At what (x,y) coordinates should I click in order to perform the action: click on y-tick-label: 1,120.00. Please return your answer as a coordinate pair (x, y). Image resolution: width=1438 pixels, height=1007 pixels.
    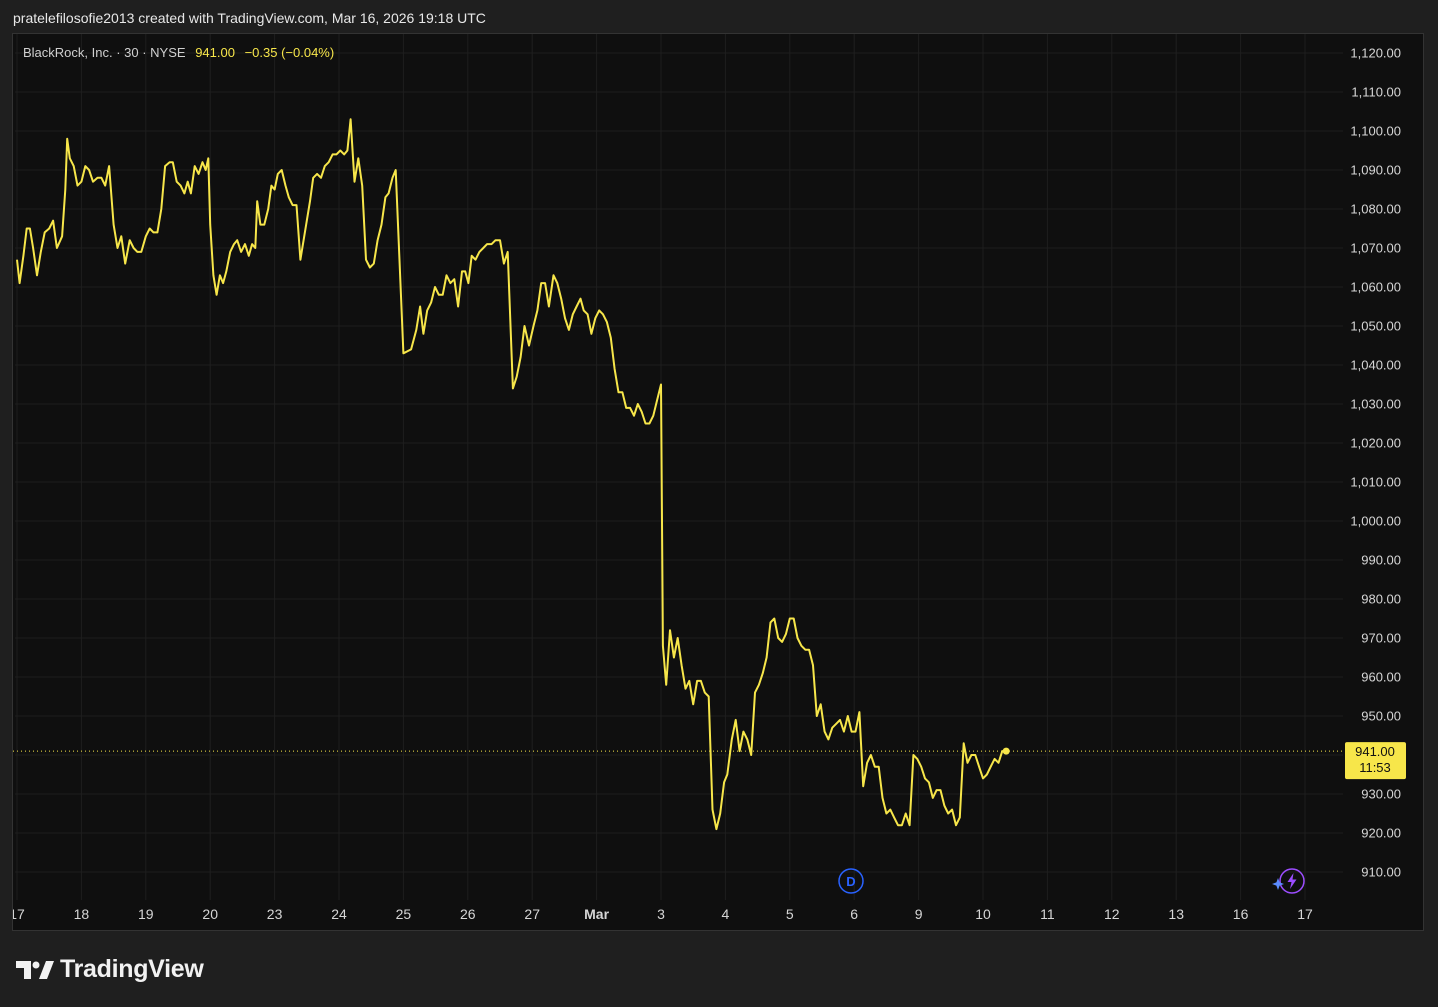
    Looking at the image, I should click on (1375, 53).